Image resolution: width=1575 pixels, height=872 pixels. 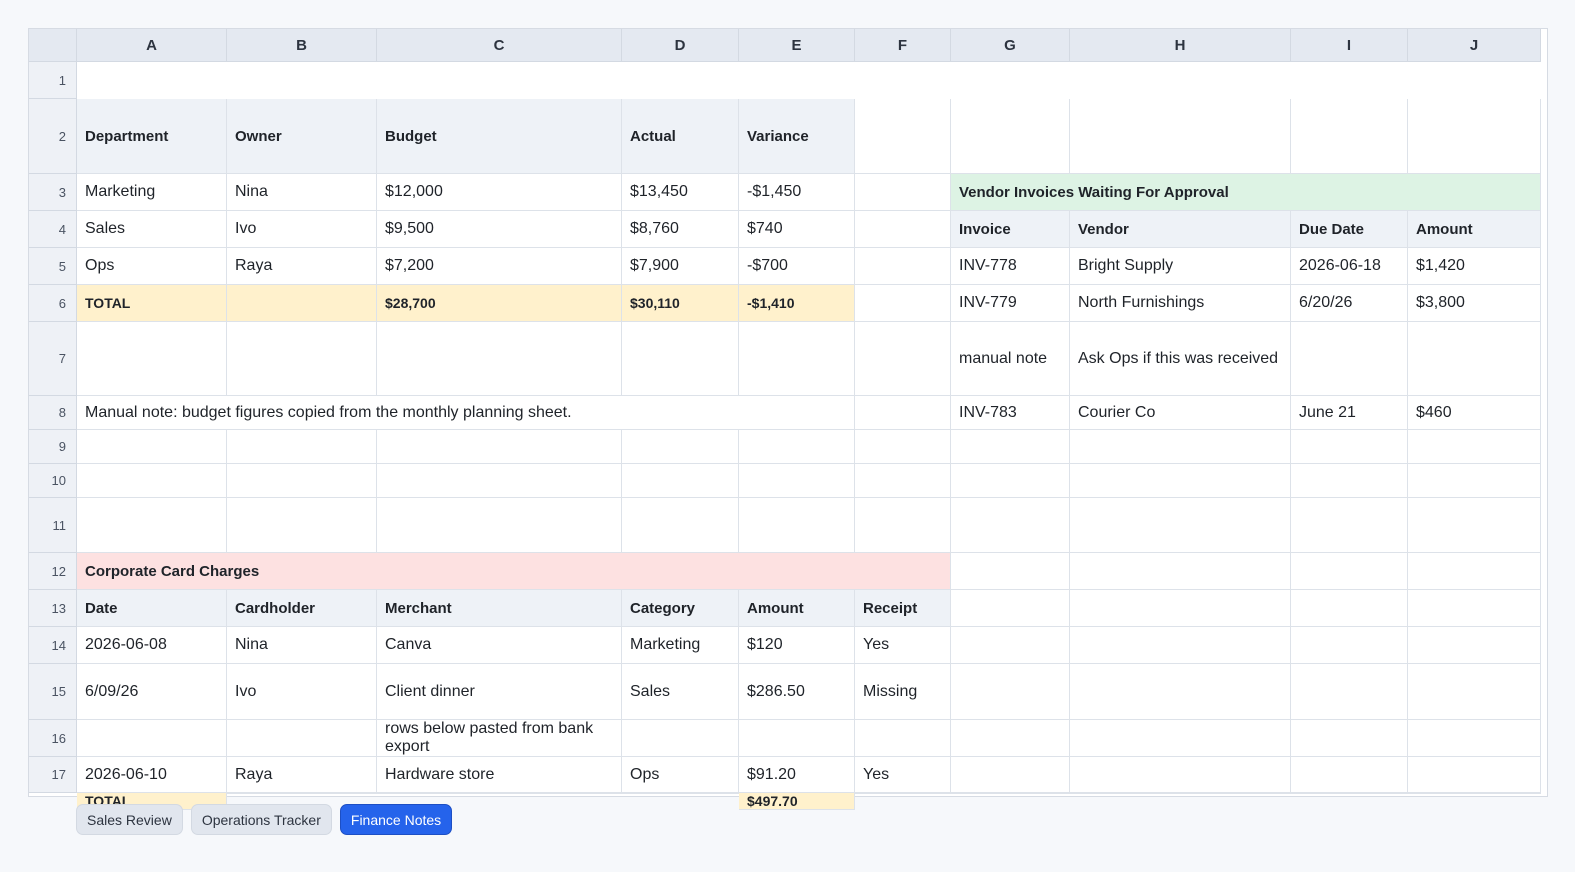 What do you see at coordinates (1010, 413) in the screenshot?
I see `vendor-cell: INV-783` at bounding box center [1010, 413].